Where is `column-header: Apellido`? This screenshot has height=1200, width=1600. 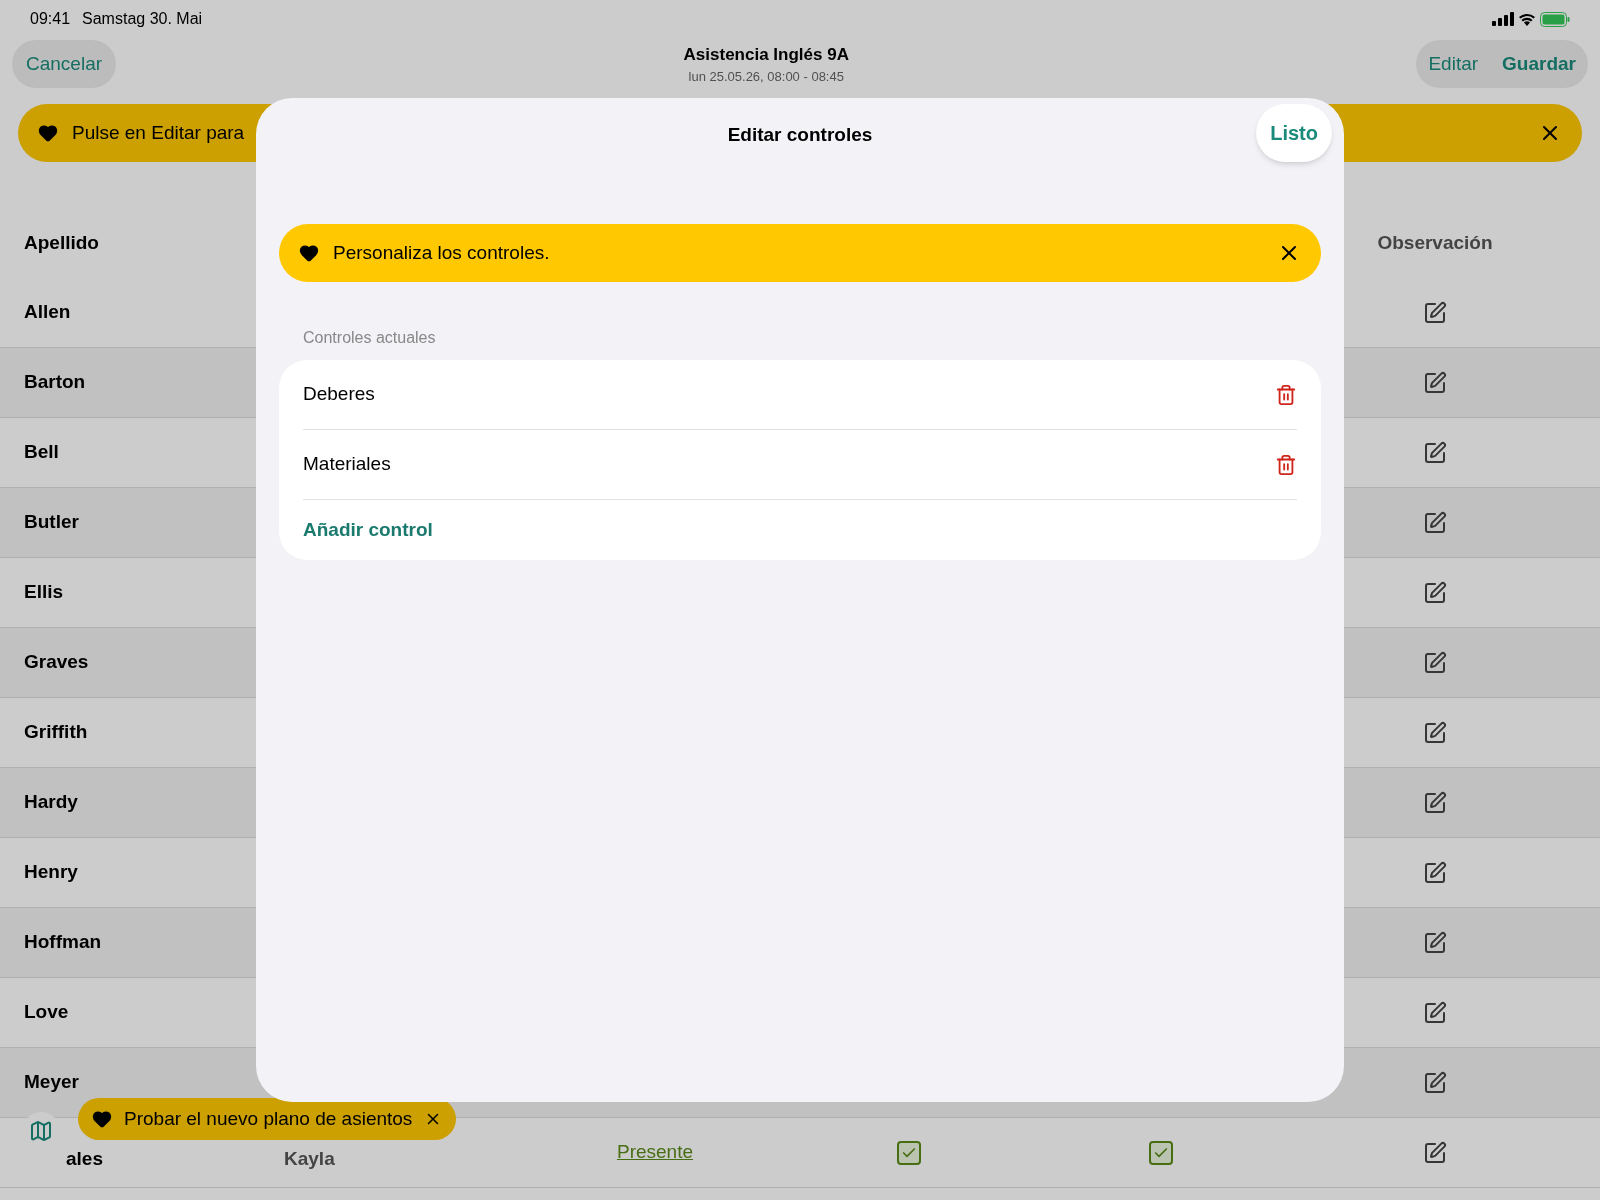 column-header: Apellido is located at coordinates (61, 242).